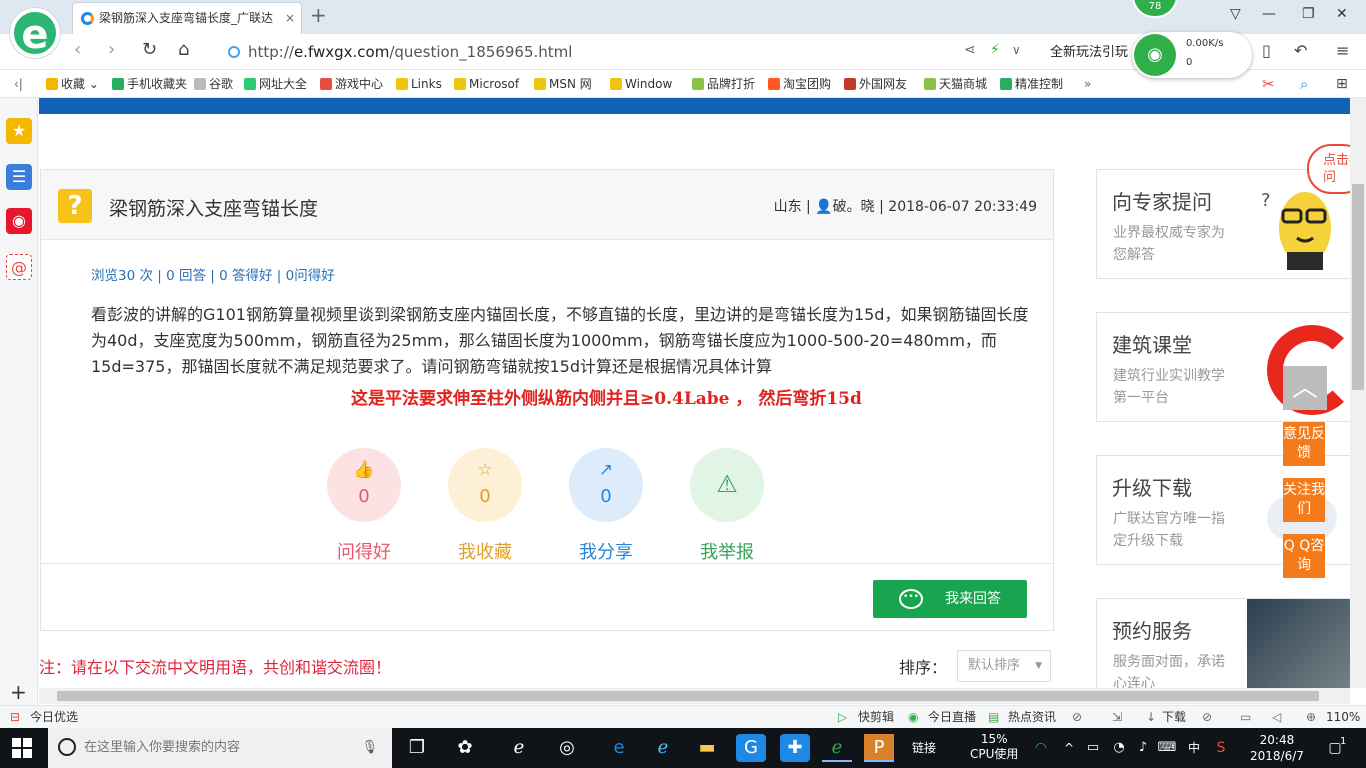 This screenshot has width=1366, height=768. What do you see at coordinates (1221, 748) in the screenshot?
I see `sogou-ime-icon: S` at bounding box center [1221, 748].